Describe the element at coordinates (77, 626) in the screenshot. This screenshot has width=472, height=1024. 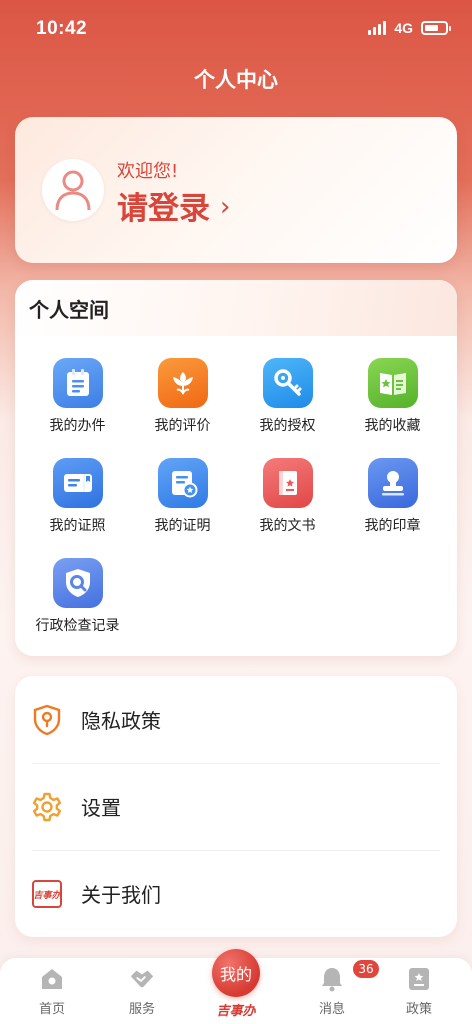
I see `grid-item-label: 行政检查记录` at that location.